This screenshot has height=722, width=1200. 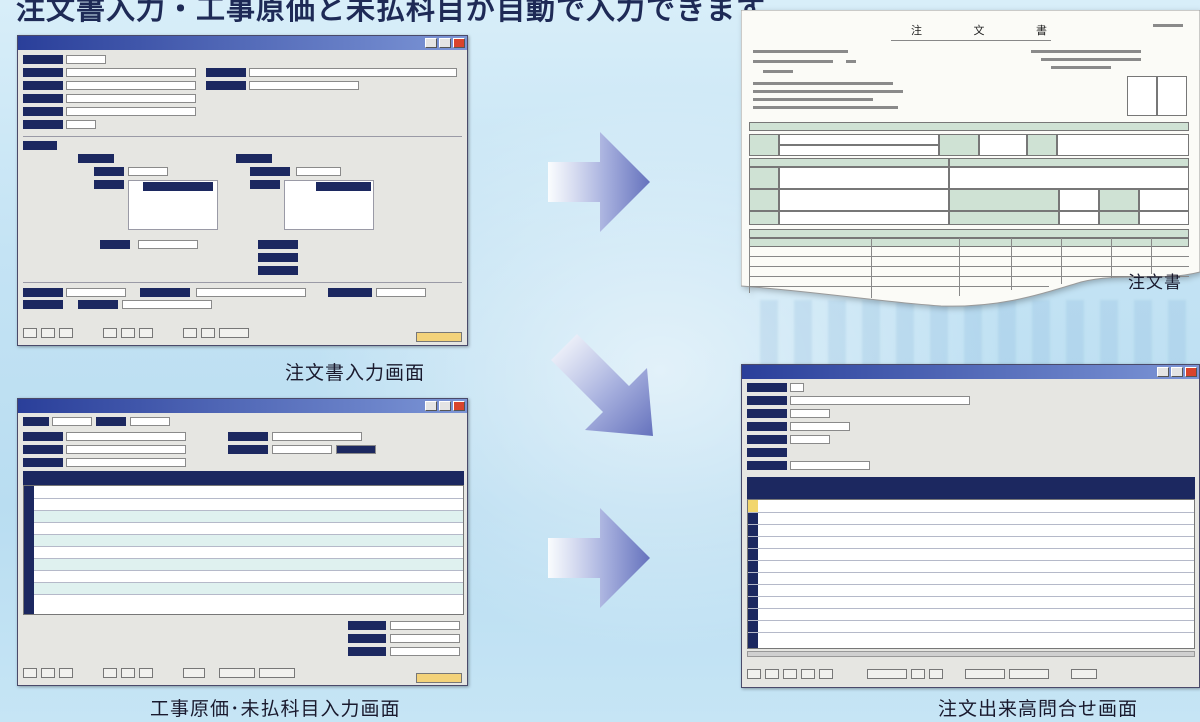 What do you see at coordinates (304, 85) in the screenshot?
I see `period-field` at bounding box center [304, 85].